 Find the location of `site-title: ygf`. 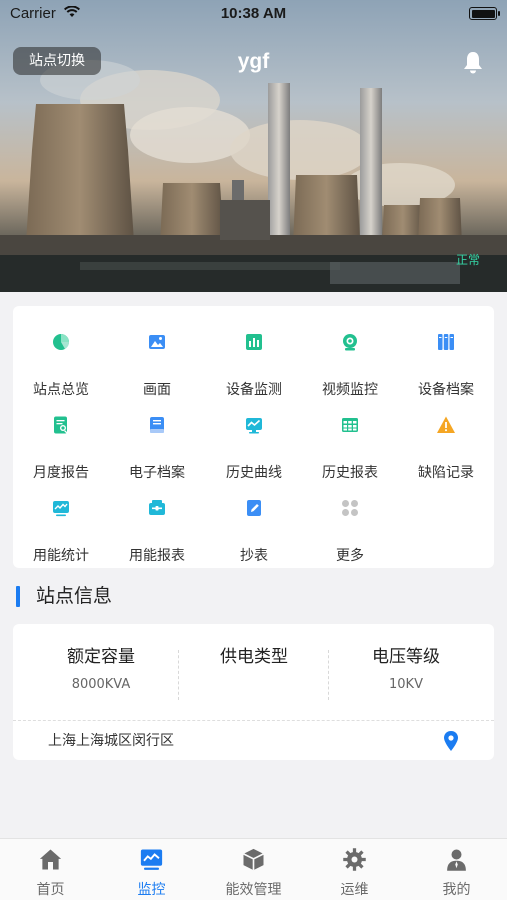

site-title: ygf is located at coordinates (253, 61).